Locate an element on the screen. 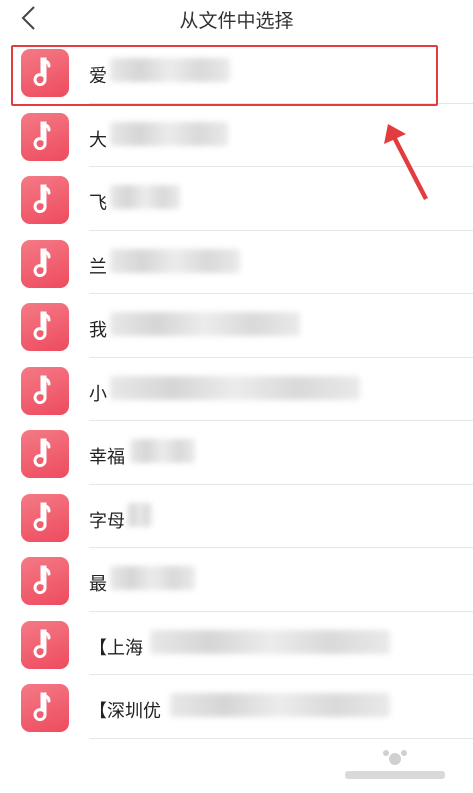 The image size is (473, 793). file-name: 兰 is located at coordinates (98, 267).